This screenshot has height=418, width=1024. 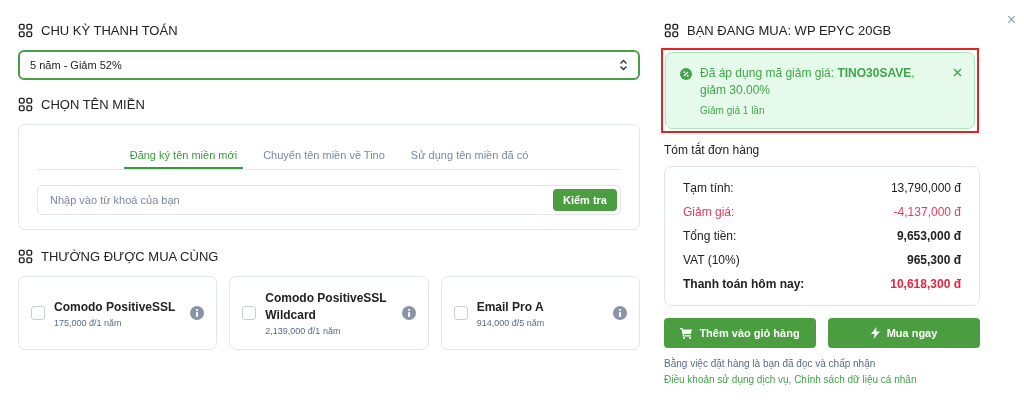 What do you see at coordinates (623, 65) in the screenshot?
I see `chevron-icon` at bounding box center [623, 65].